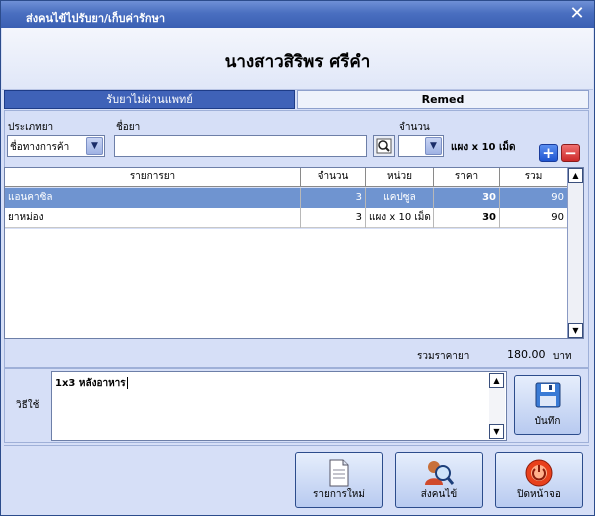  Describe the element at coordinates (95, 18) in the screenshot. I see `window-title: ส่งคนไข้ไปรับยา/เก็บค่ารักษา` at that location.